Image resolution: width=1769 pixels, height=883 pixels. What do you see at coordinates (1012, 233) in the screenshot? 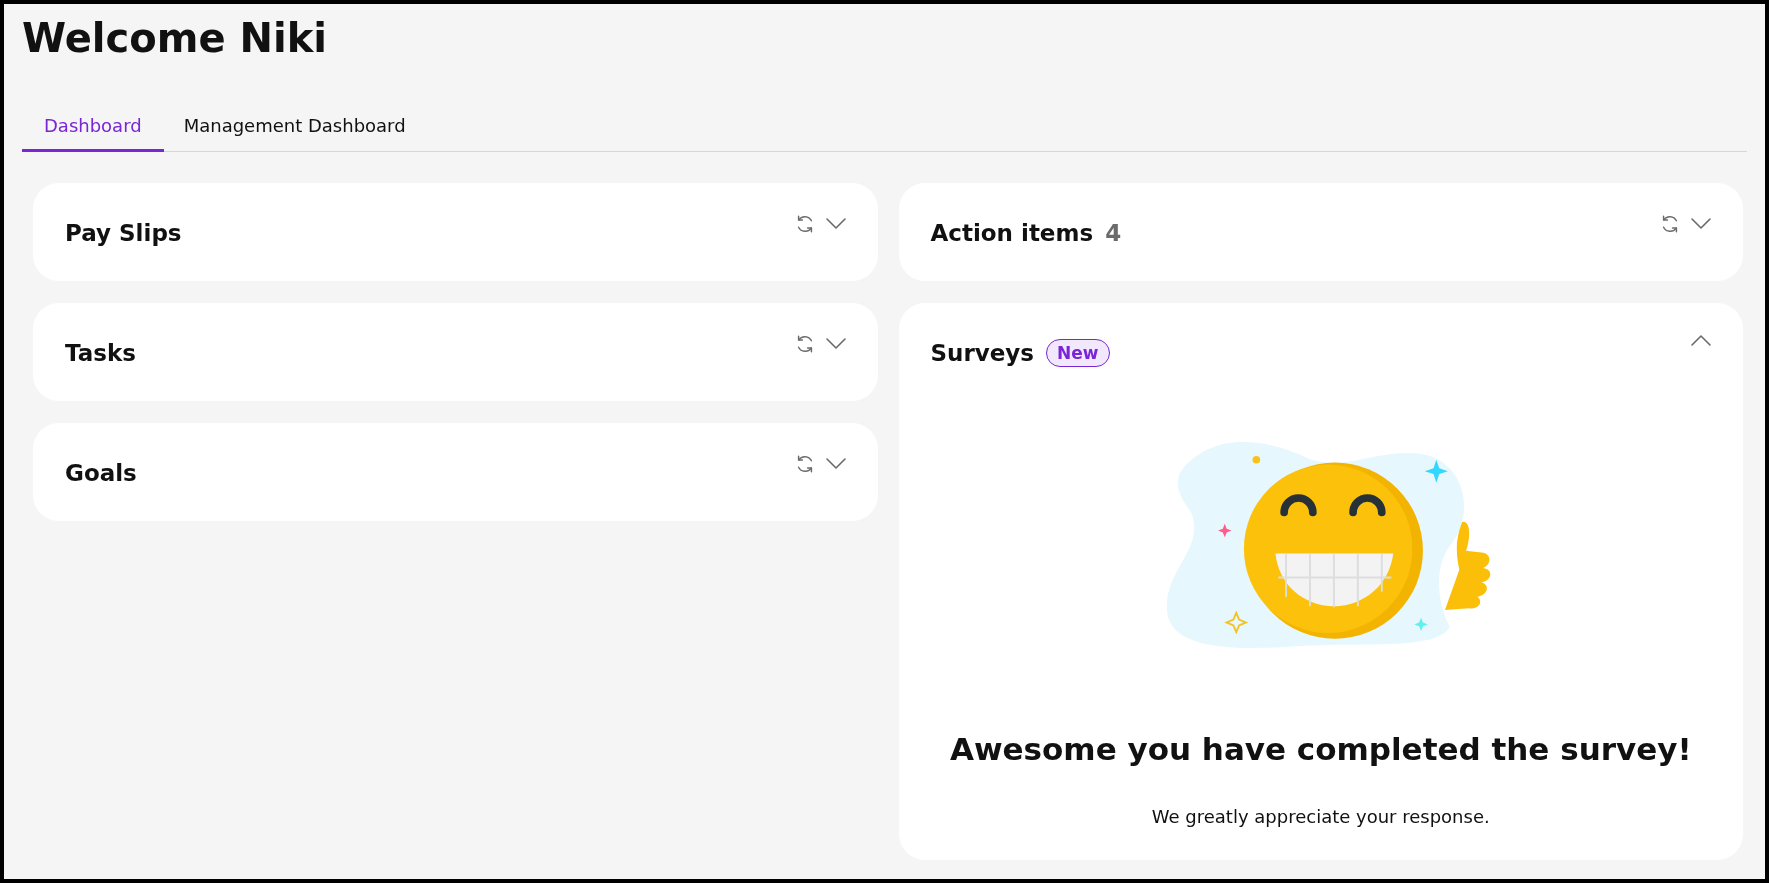
I see `card-title: Action items` at bounding box center [1012, 233].